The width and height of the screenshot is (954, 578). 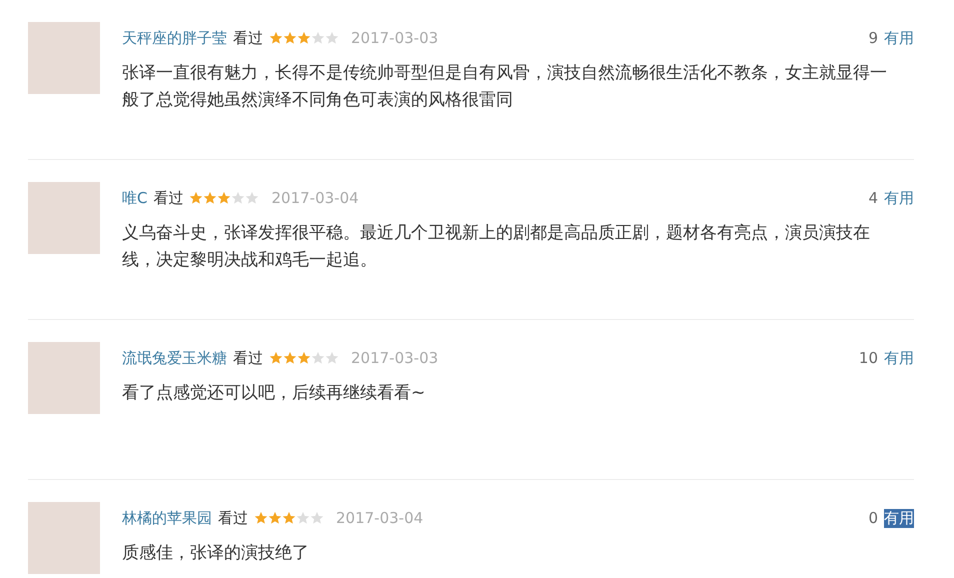 What do you see at coordinates (167, 518) in the screenshot?
I see `username-link: 林橘的苹果园` at bounding box center [167, 518].